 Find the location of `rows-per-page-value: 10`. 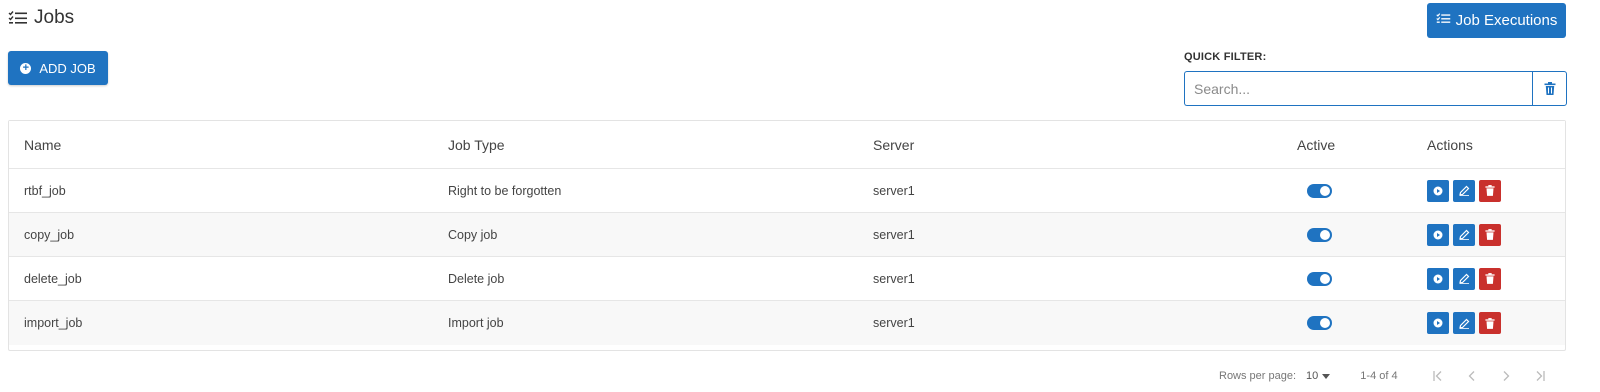

rows-per-page-value: 10 is located at coordinates (1312, 376).